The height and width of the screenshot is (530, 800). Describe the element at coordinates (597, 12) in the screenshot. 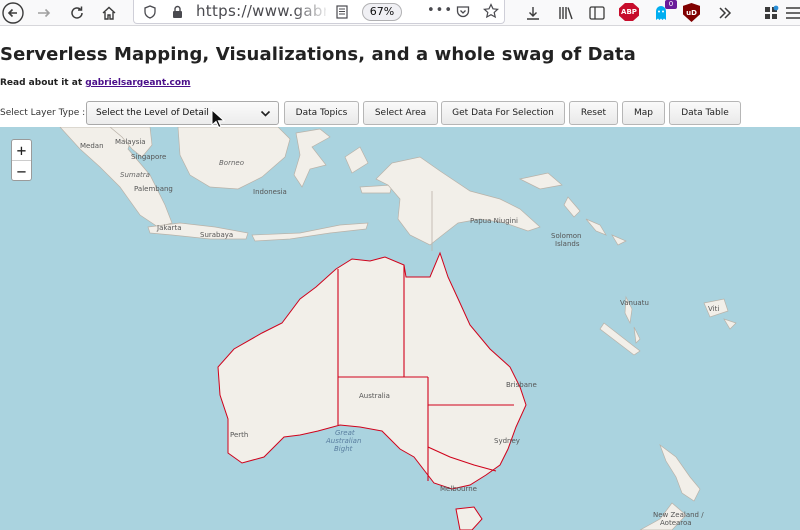

I see `sidebar-icon` at that location.